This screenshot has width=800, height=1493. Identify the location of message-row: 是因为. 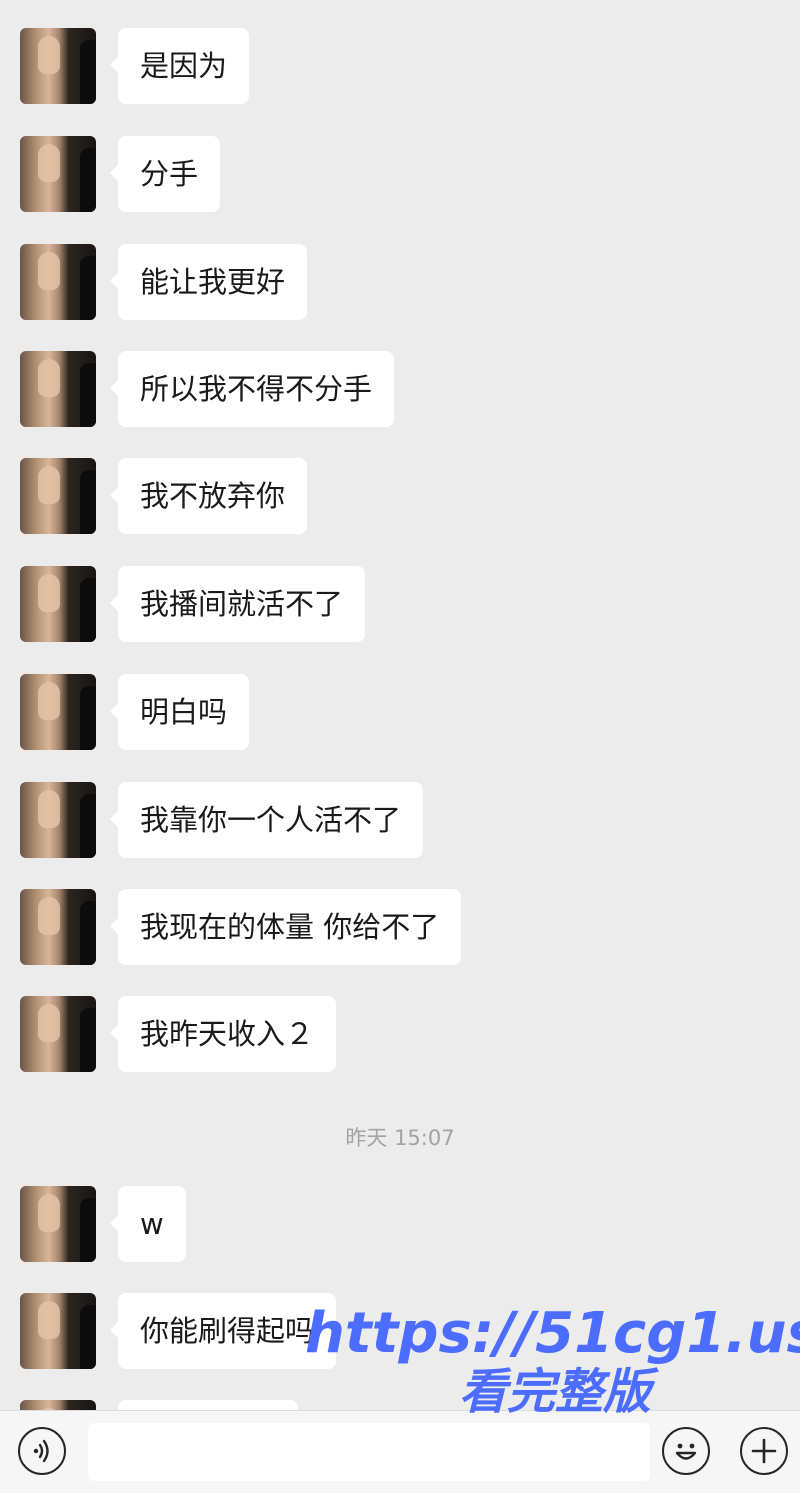
(400, 68).